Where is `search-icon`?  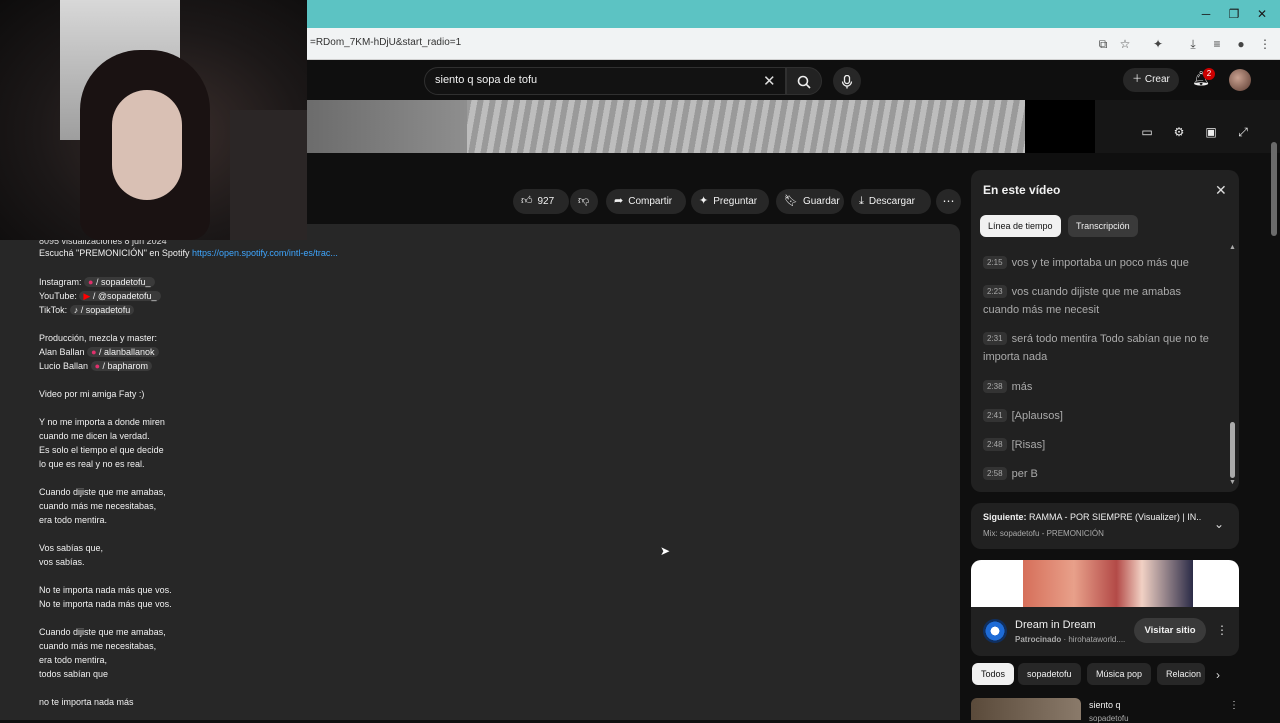 search-icon is located at coordinates (804, 82).